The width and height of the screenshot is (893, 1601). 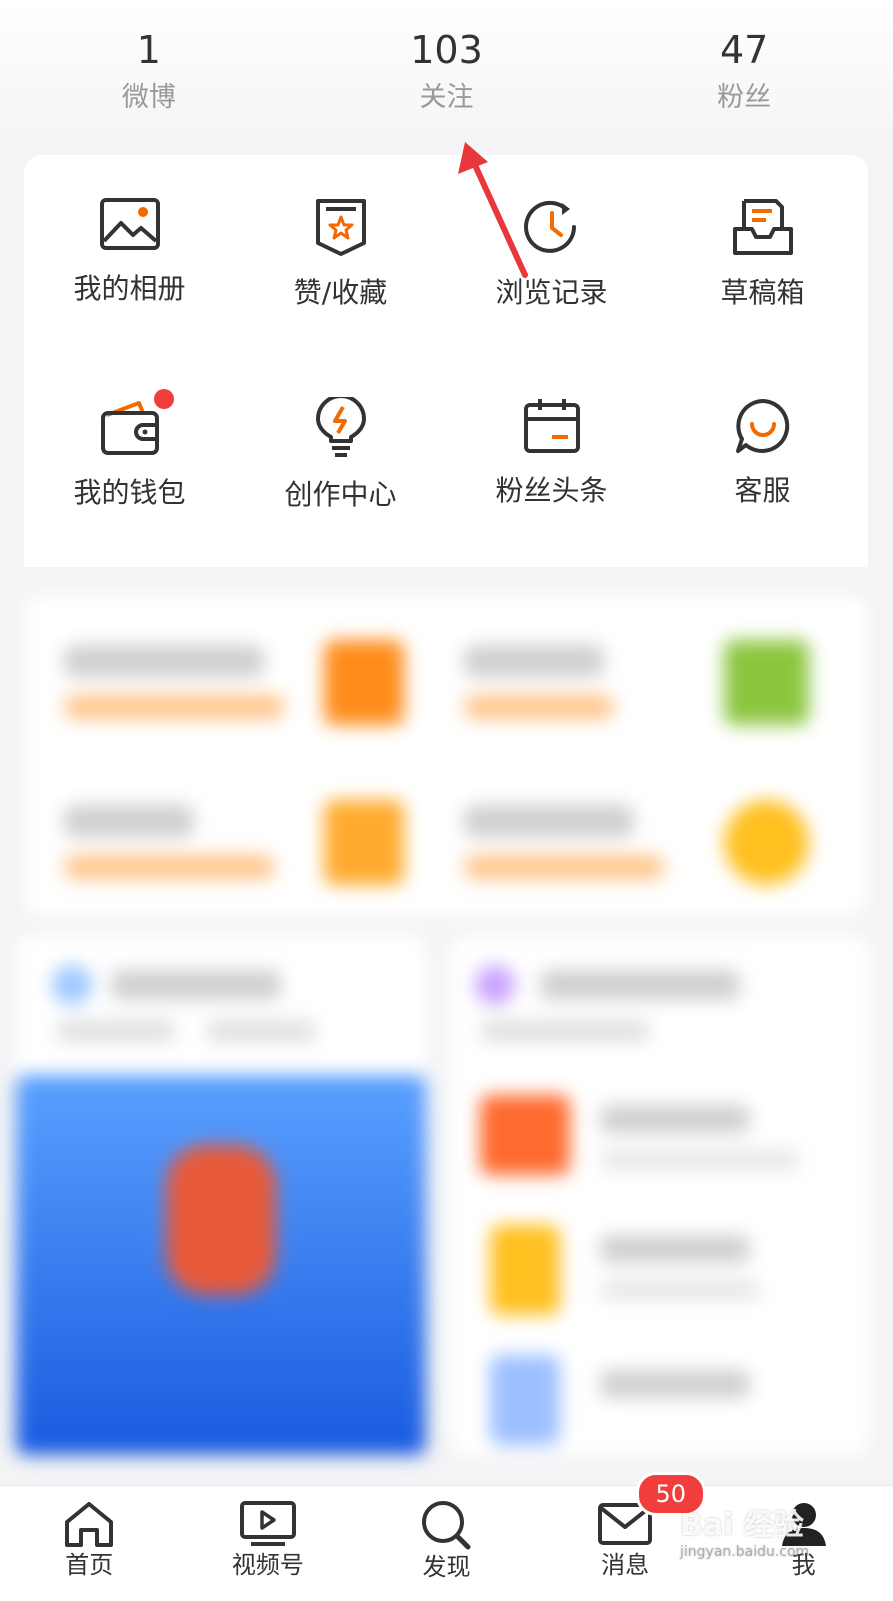 What do you see at coordinates (762, 292) in the screenshot?
I see `tool-drafts-label: 草稿箱` at bounding box center [762, 292].